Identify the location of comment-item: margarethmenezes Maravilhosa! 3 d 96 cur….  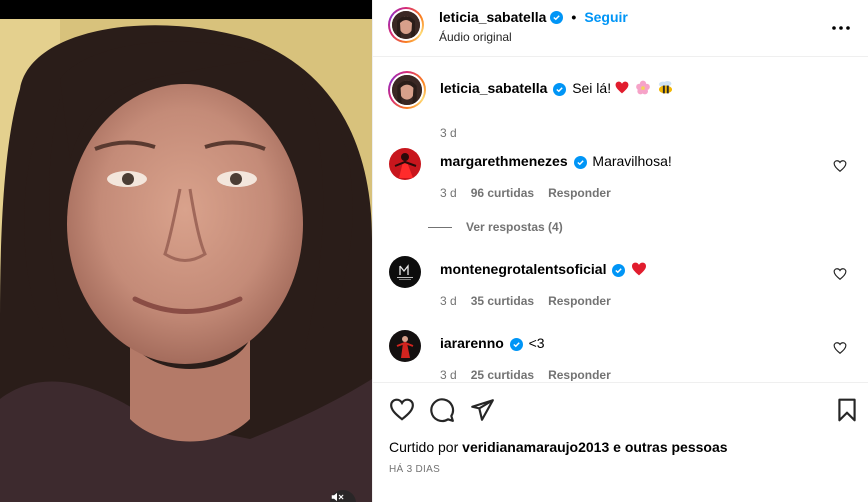
(624, 193).